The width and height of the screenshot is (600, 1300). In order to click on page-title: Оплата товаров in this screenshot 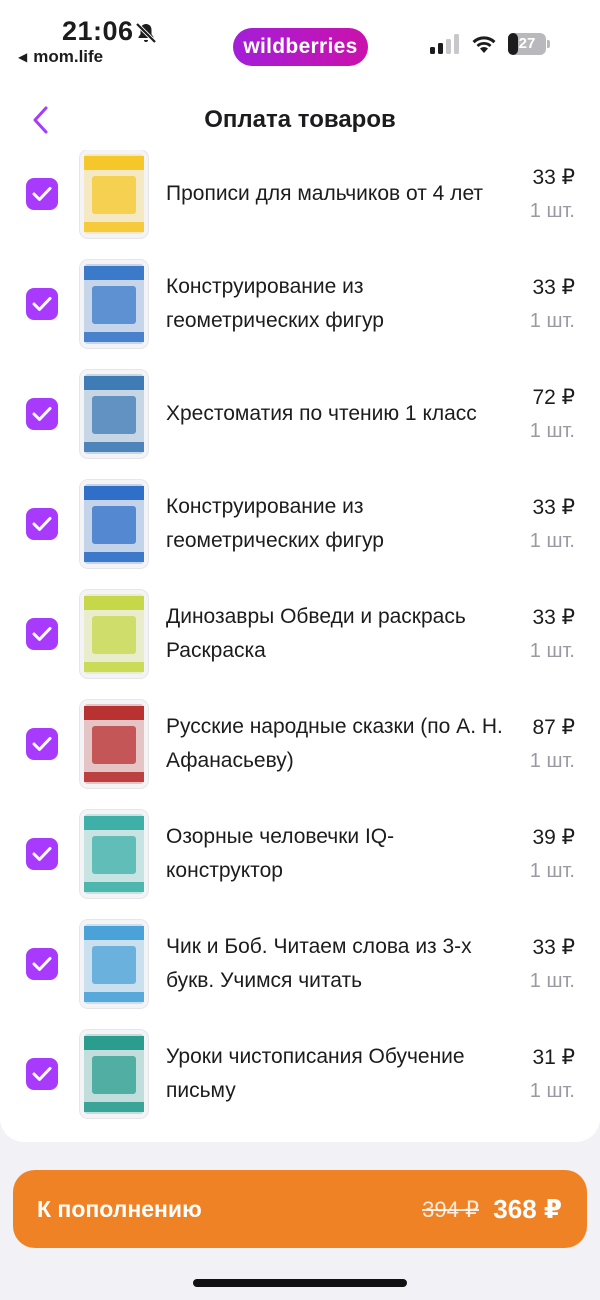, I will do `click(300, 119)`.